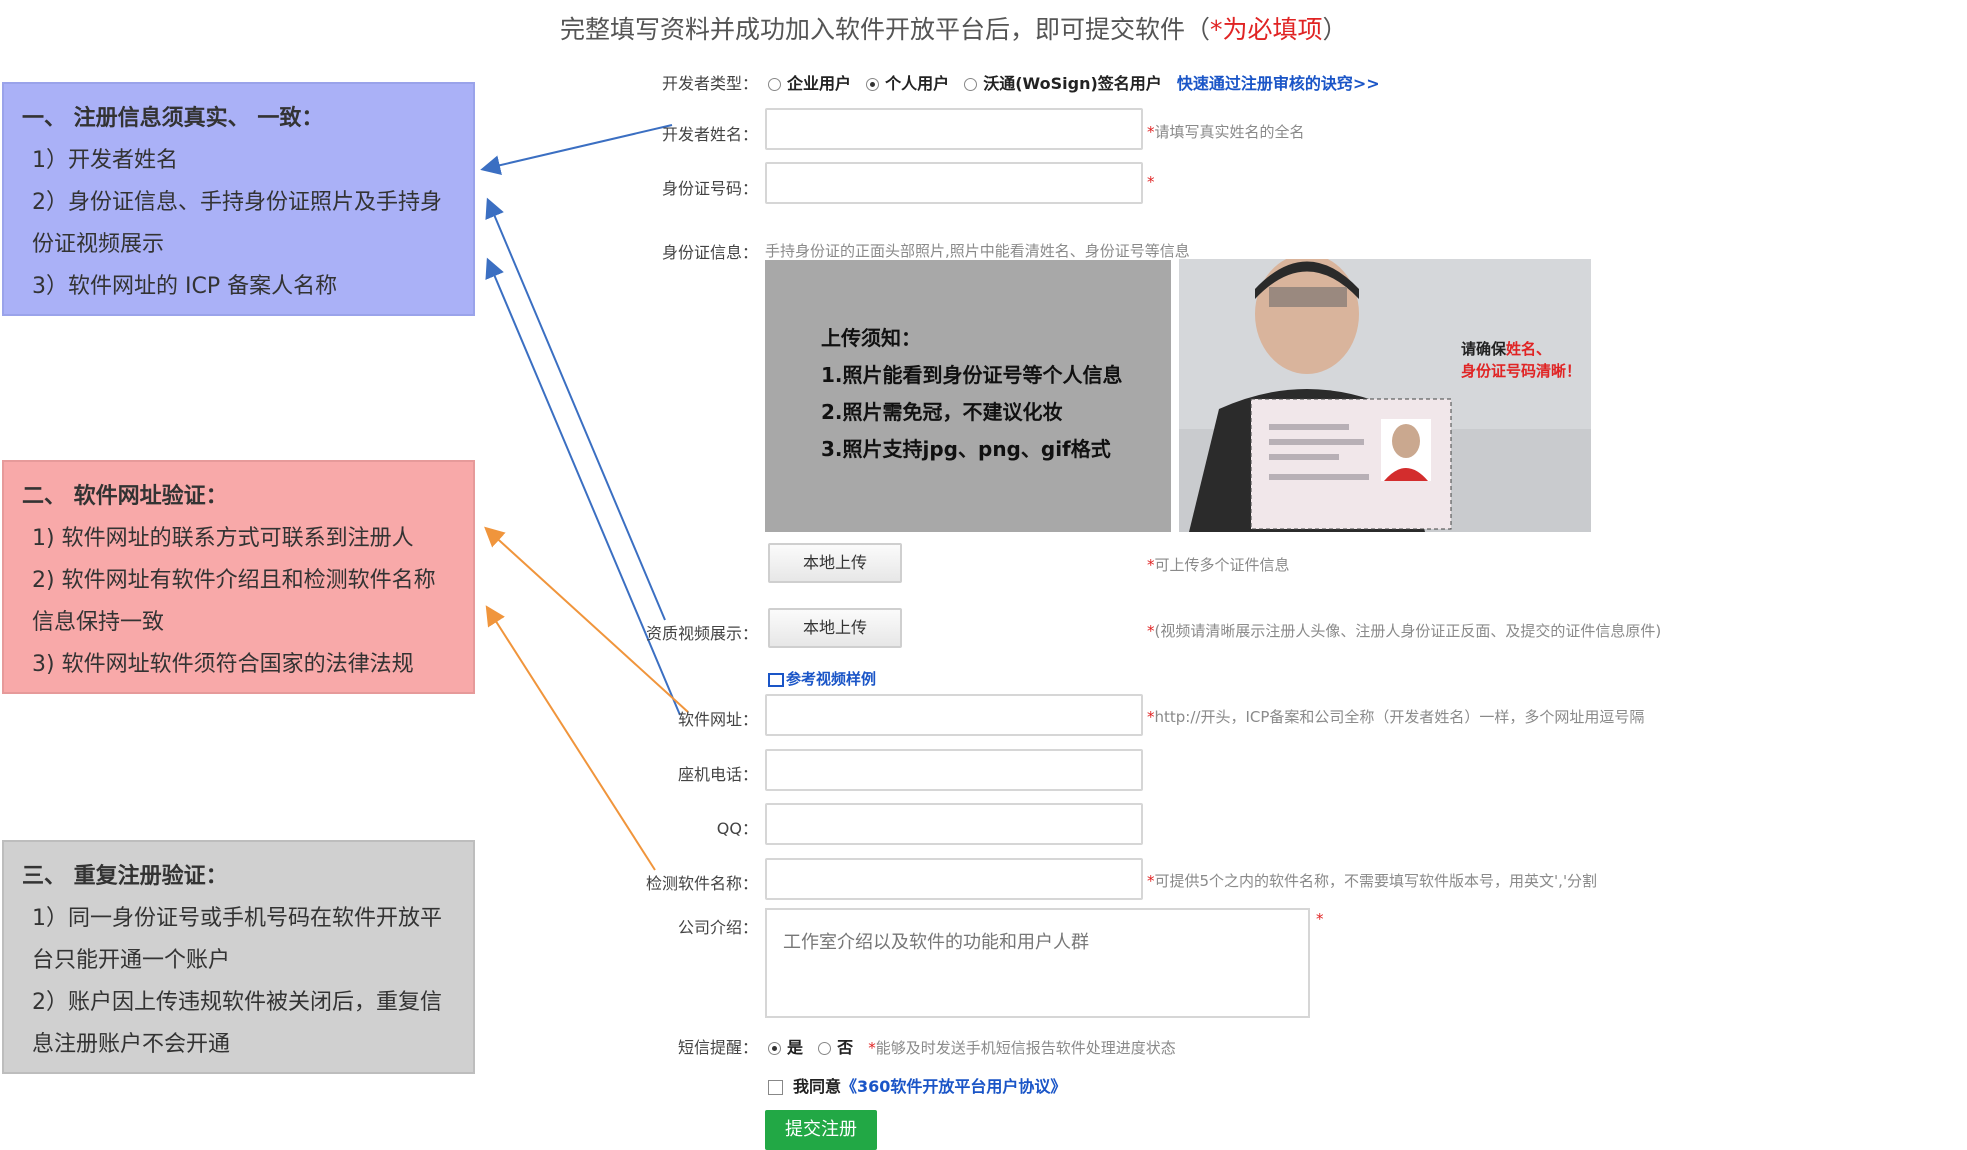 The height and width of the screenshot is (1150, 1967). What do you see at coordinates (776, 679) in the screenshot?
I see `video-icon` at bounding box center [776, 679].